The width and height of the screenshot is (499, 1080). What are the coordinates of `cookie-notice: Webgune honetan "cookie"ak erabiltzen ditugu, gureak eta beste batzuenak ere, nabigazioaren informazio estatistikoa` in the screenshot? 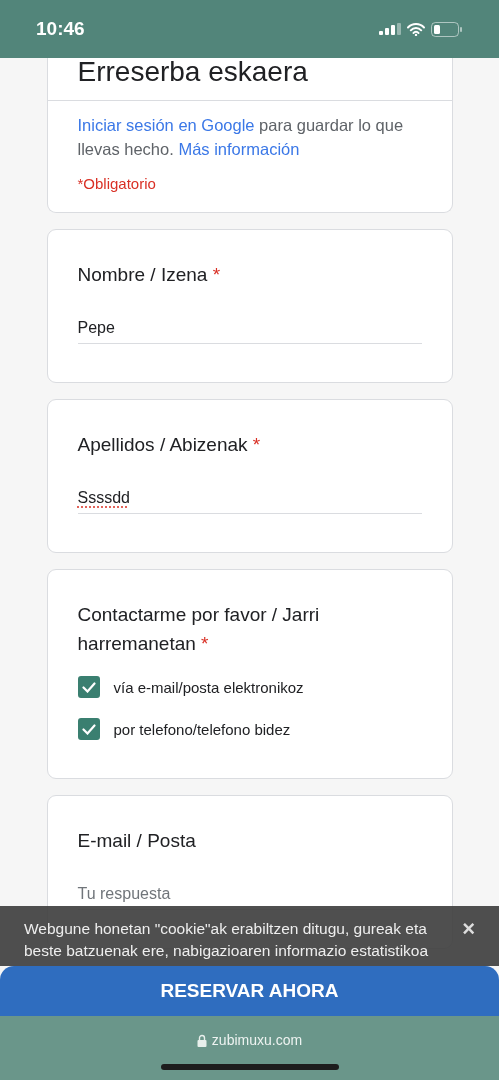 It's located at (227, 940).